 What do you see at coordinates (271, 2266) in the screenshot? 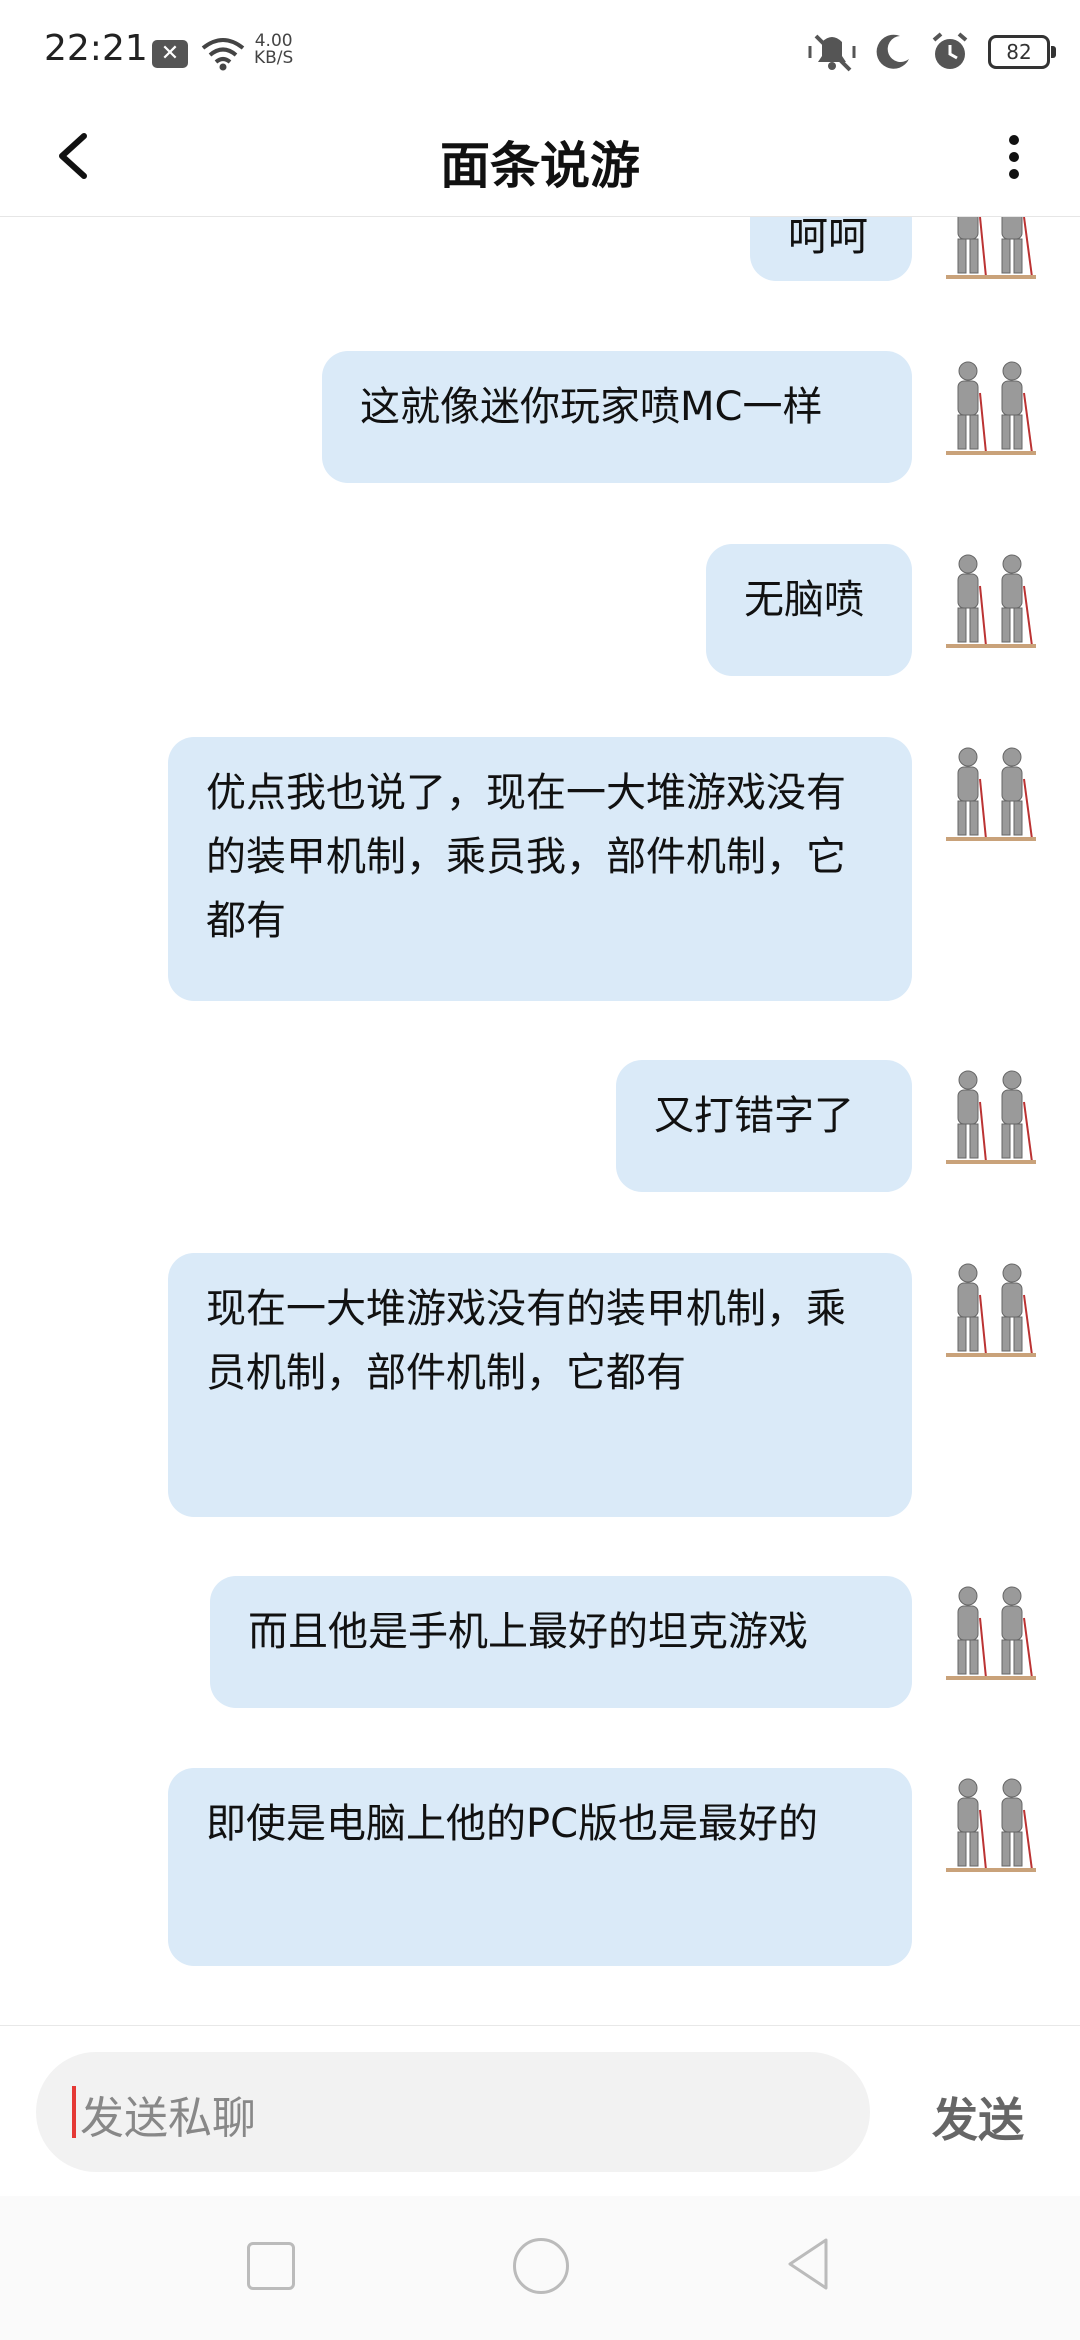
I see `recent-apps-icon` at bounding box center [271, 2266].